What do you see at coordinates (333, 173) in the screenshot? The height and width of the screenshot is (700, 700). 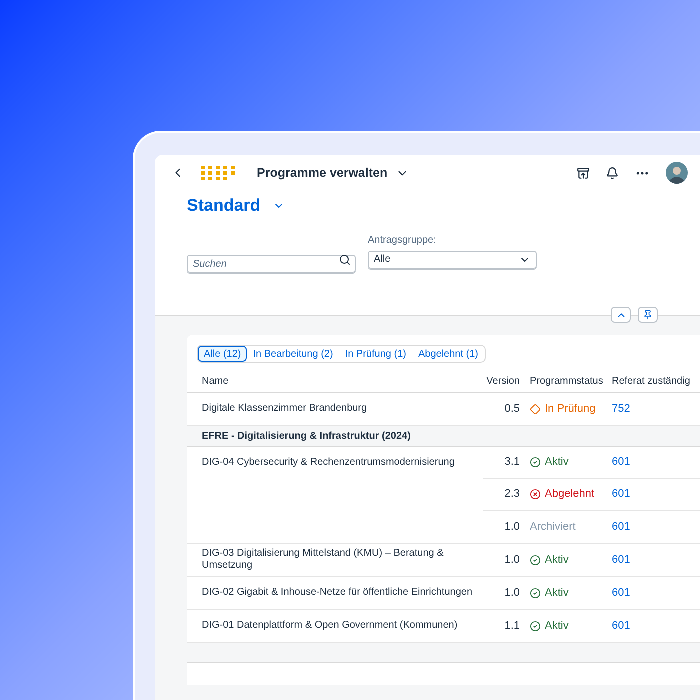 I see `app-title-menu: Programme verwalten` at bounding box center [333, 173].